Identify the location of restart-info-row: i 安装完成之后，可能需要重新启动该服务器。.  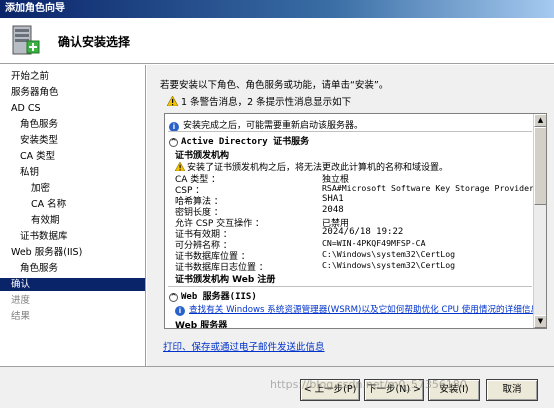
(266, 125).